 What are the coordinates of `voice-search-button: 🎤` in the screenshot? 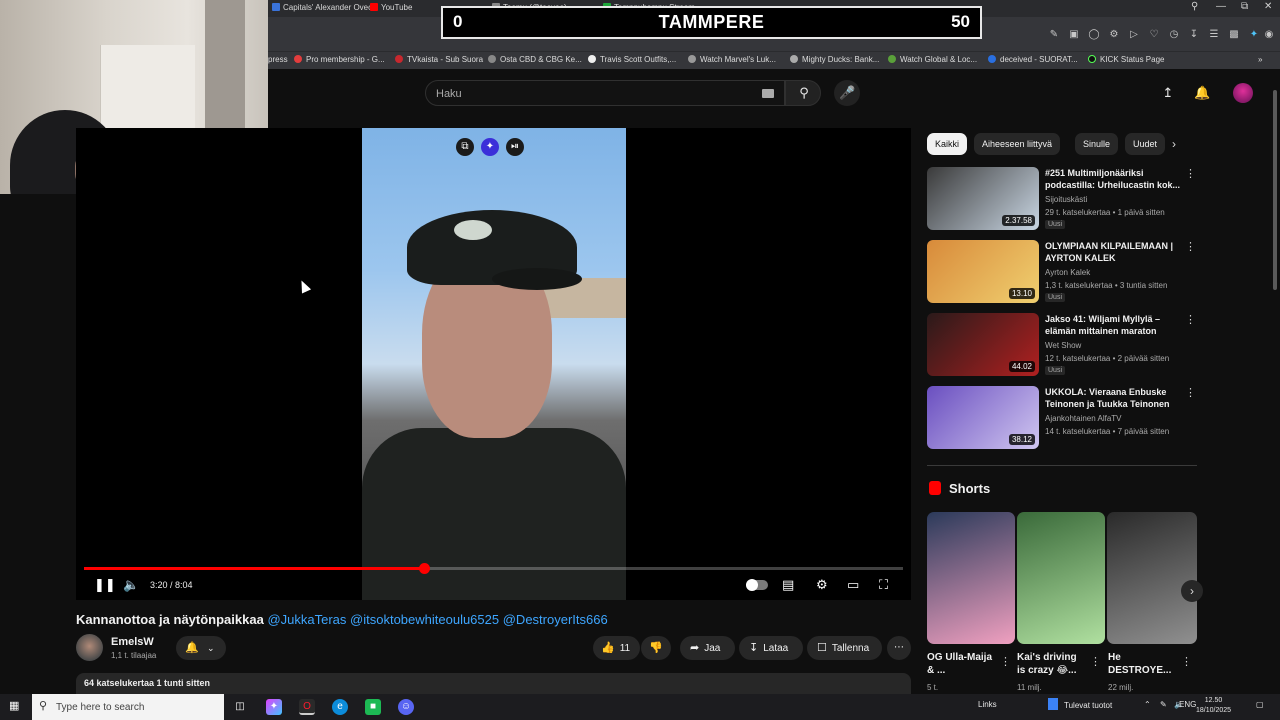 It's located at (847, 93).